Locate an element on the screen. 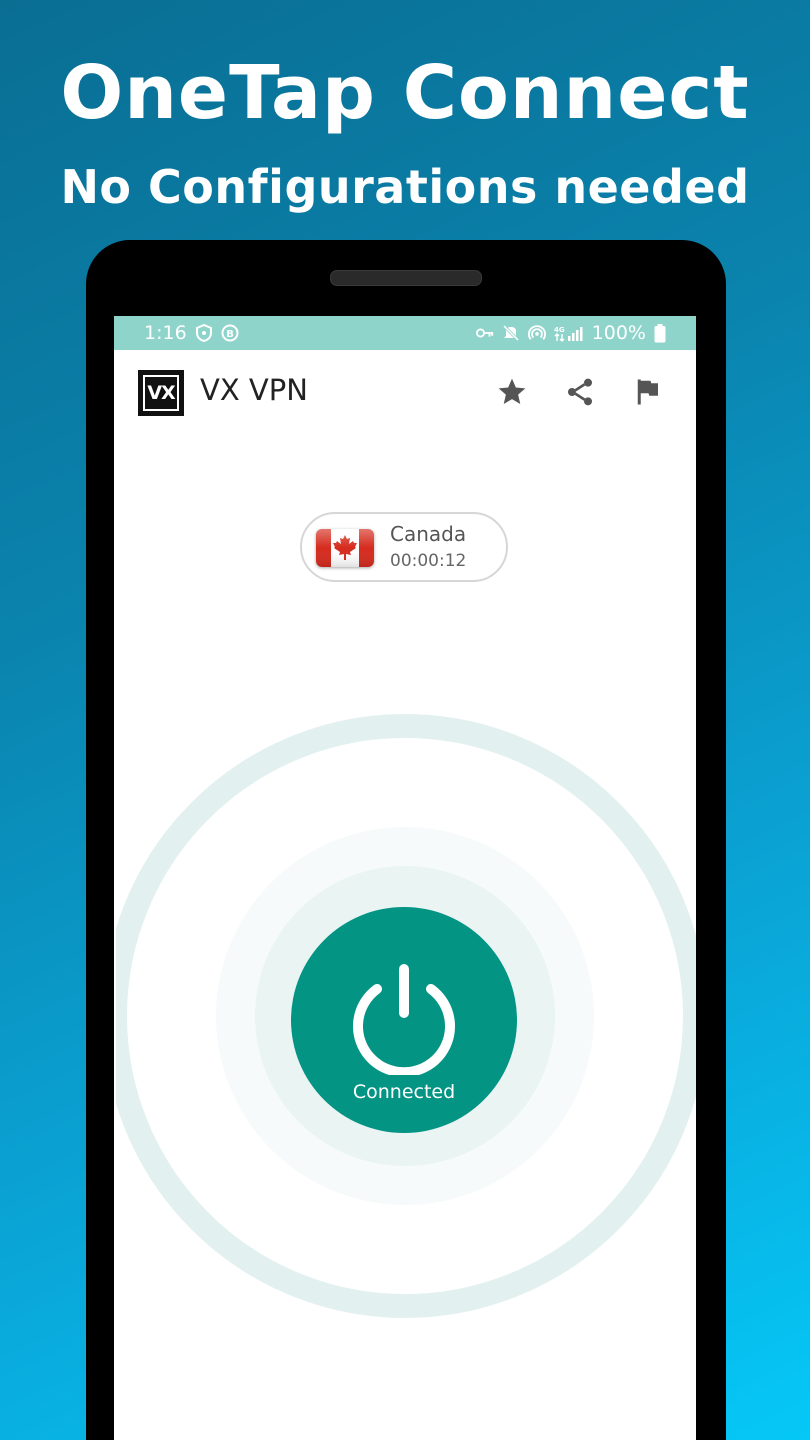  power-icon is located at coordinates (404, 1019).